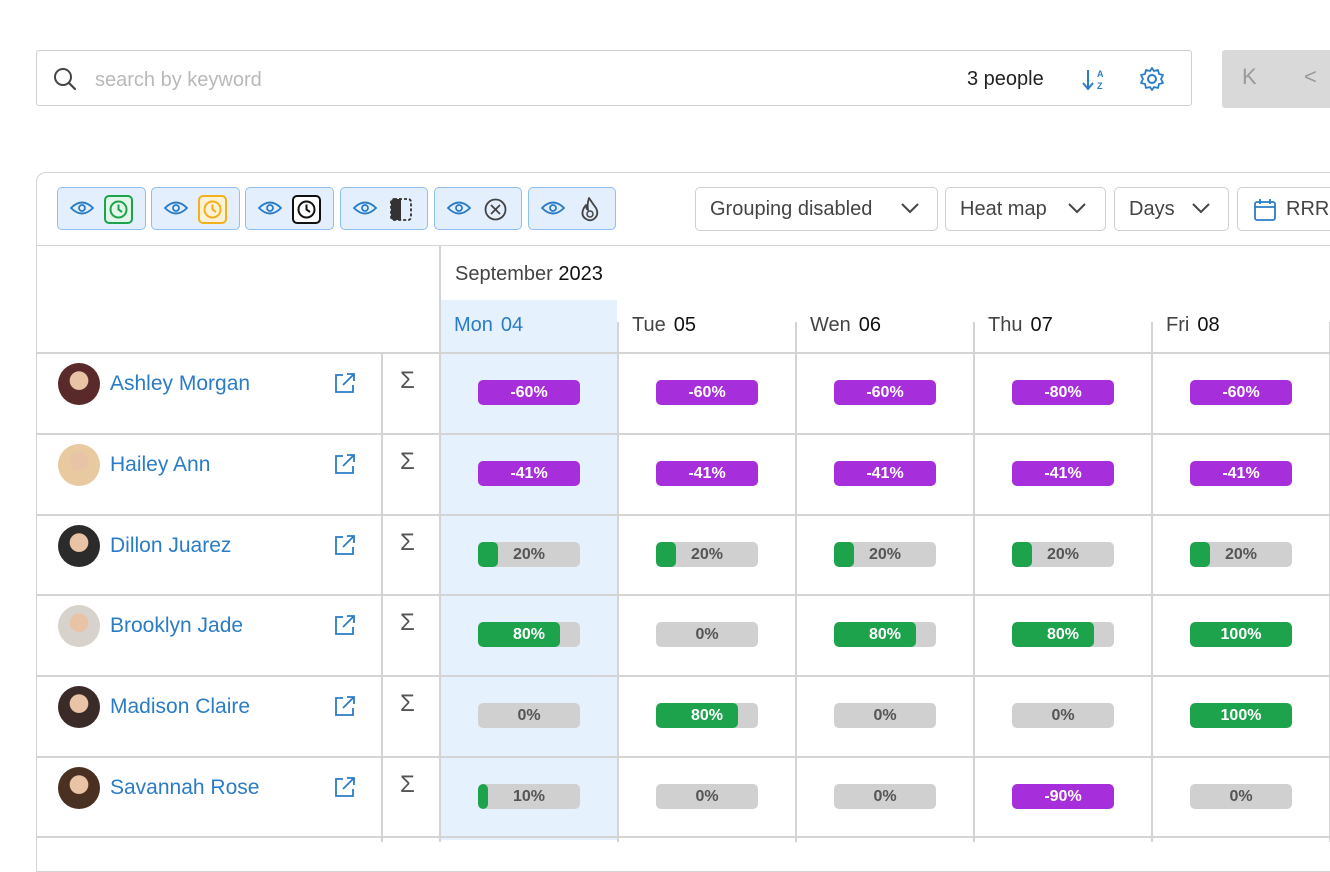 The height and width of the screenshot is (872, 1330). I want to click on toolbar: Grouping disabled Heat map Days RRR, so click(683, 209).